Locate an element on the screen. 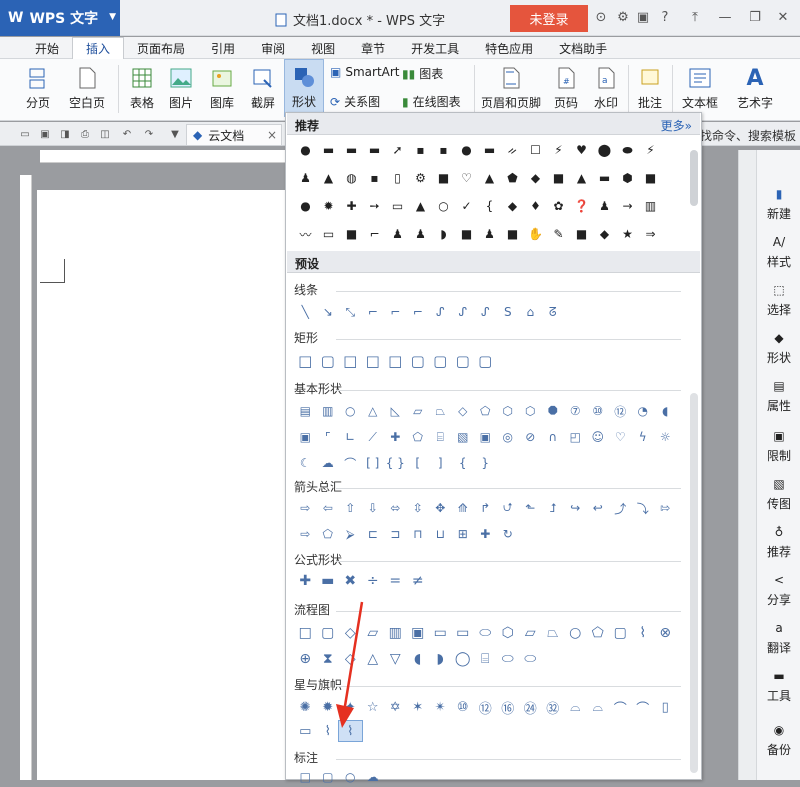 The image size is (800, 787). tab-page-layout: 页面布局 is located at coordinates (161, 48).